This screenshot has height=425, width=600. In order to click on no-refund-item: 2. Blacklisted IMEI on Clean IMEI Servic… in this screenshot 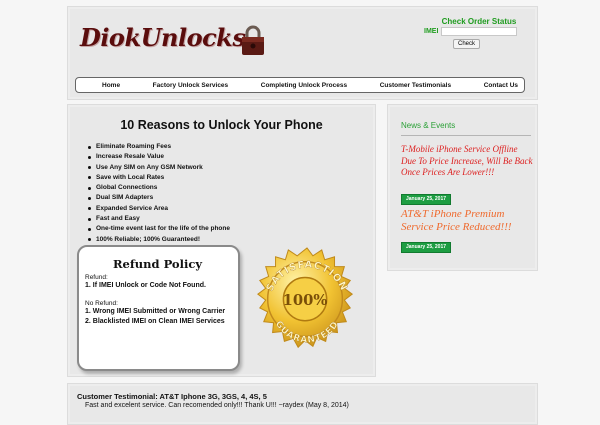, I will do `click(155, 321)`.